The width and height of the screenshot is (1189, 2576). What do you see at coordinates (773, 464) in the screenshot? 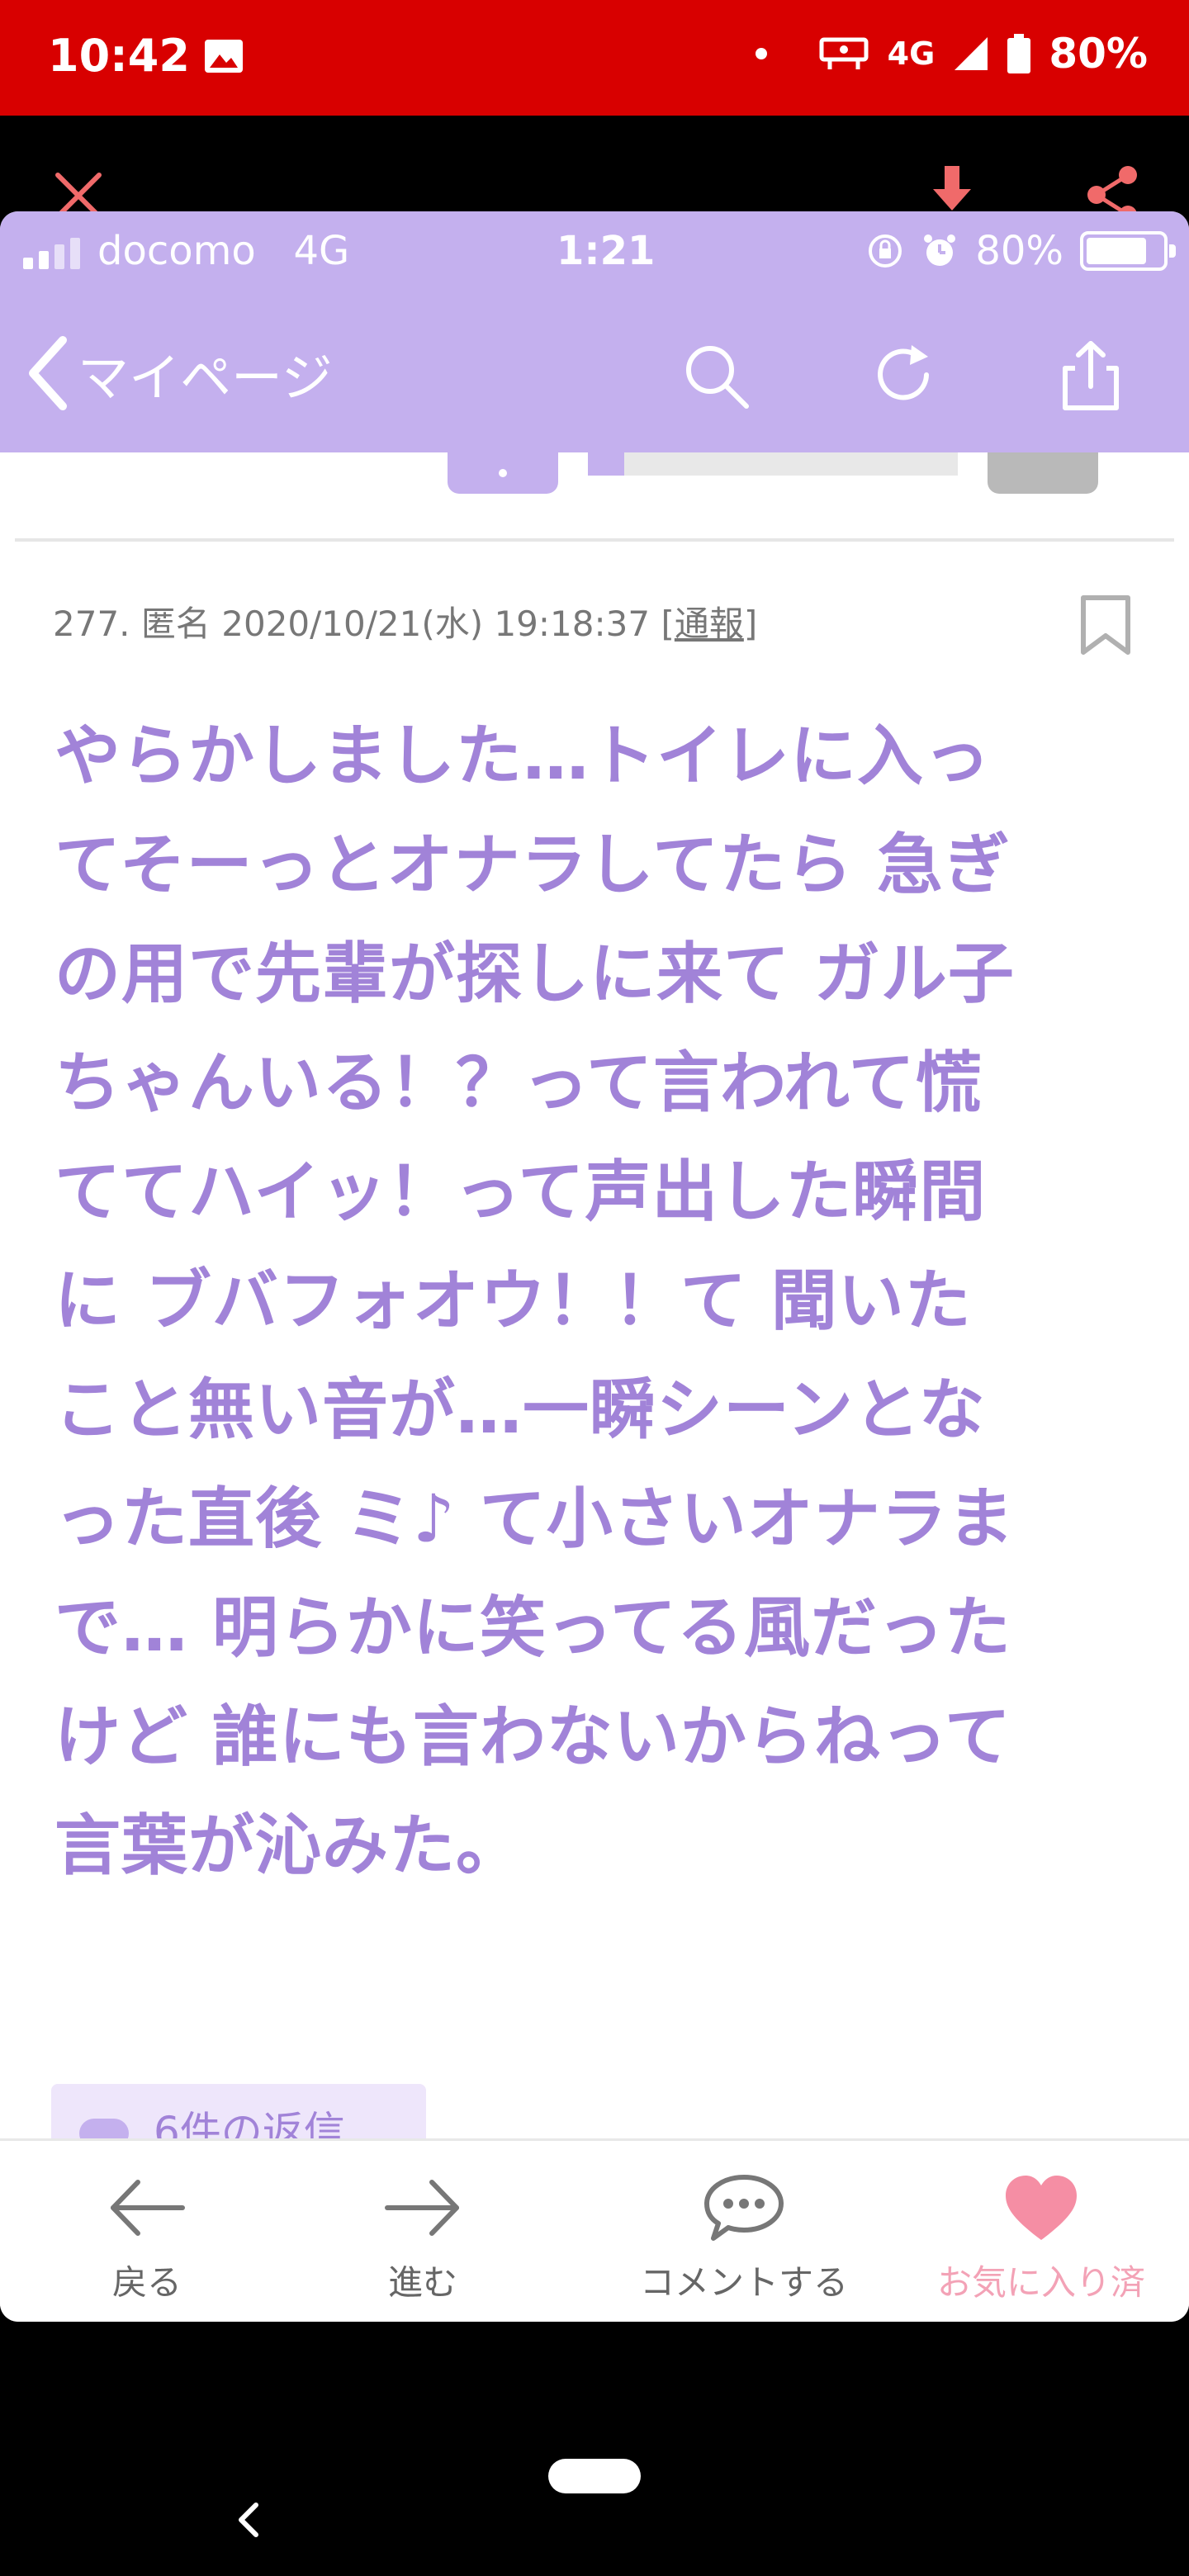
I see `page-remnant-bar` at bounding box center [773, 464].